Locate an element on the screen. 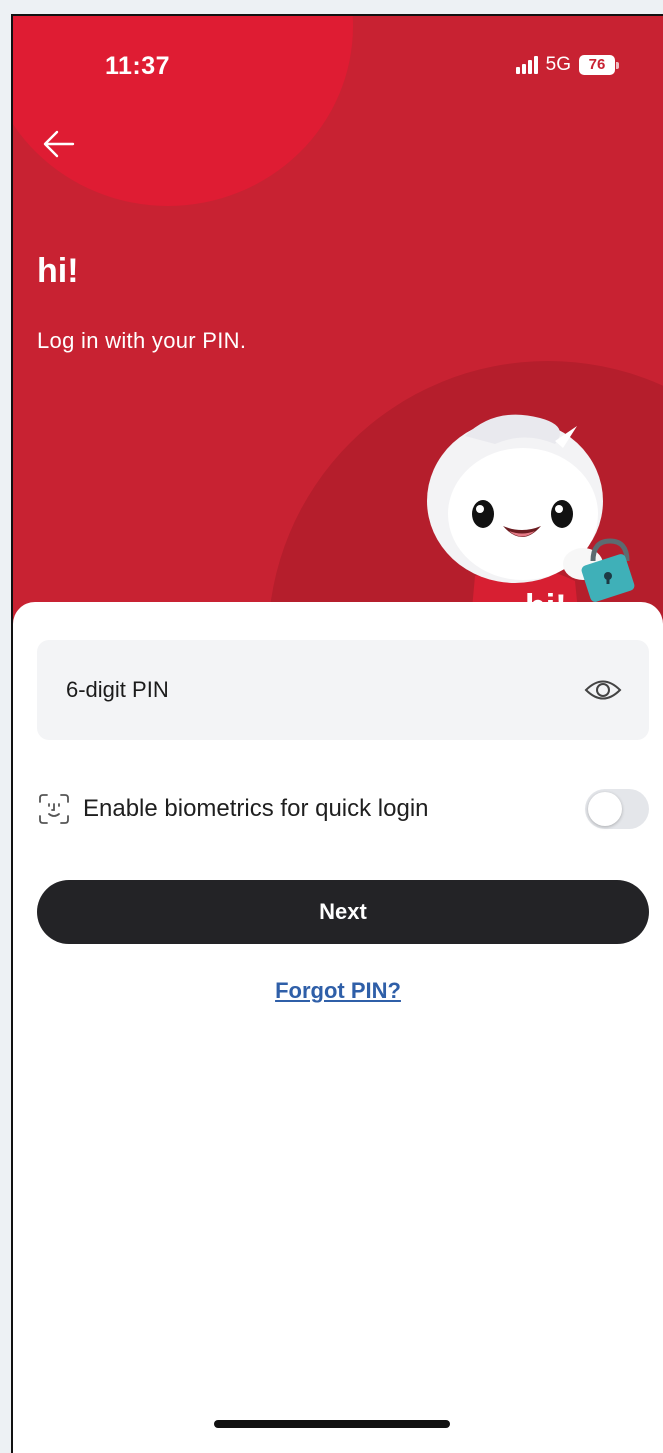  pin-field is located at coordinates (343, 690).